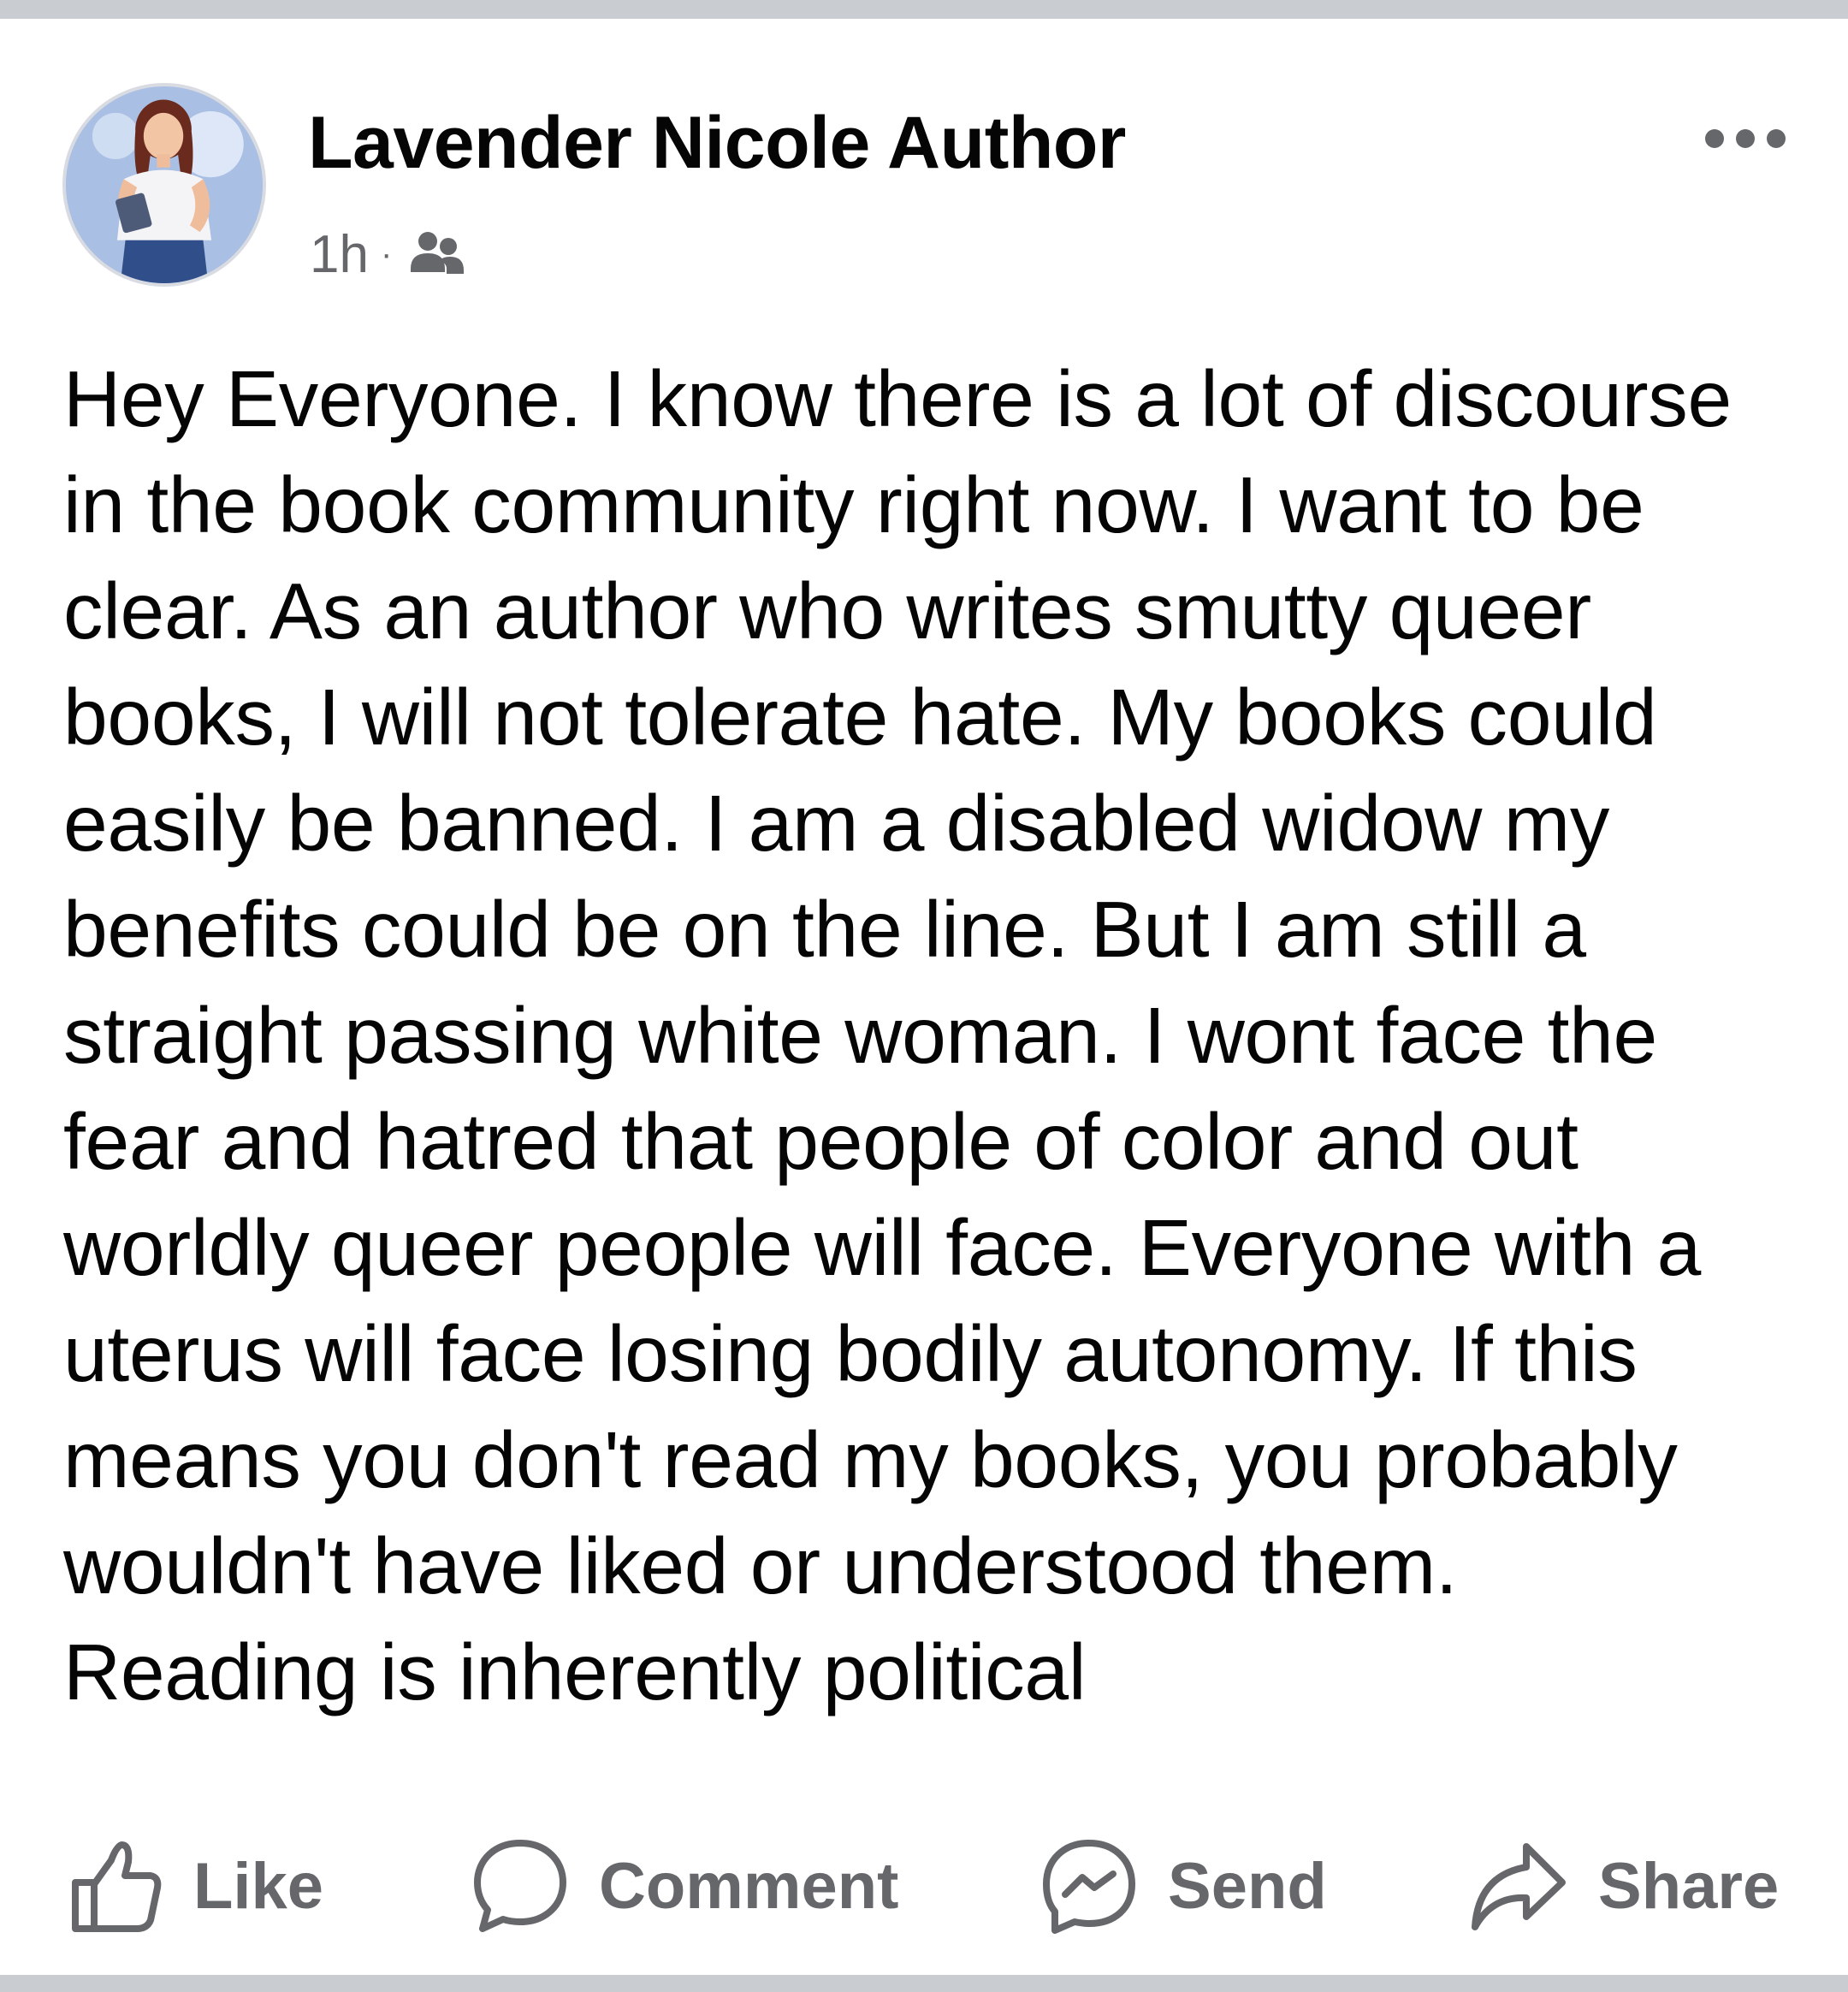 The height and width of the screenshot is (1992, 1848). Describe the element at coordinates (1689, 1886) in the screenshot. I see `share-label: Share` at that location.